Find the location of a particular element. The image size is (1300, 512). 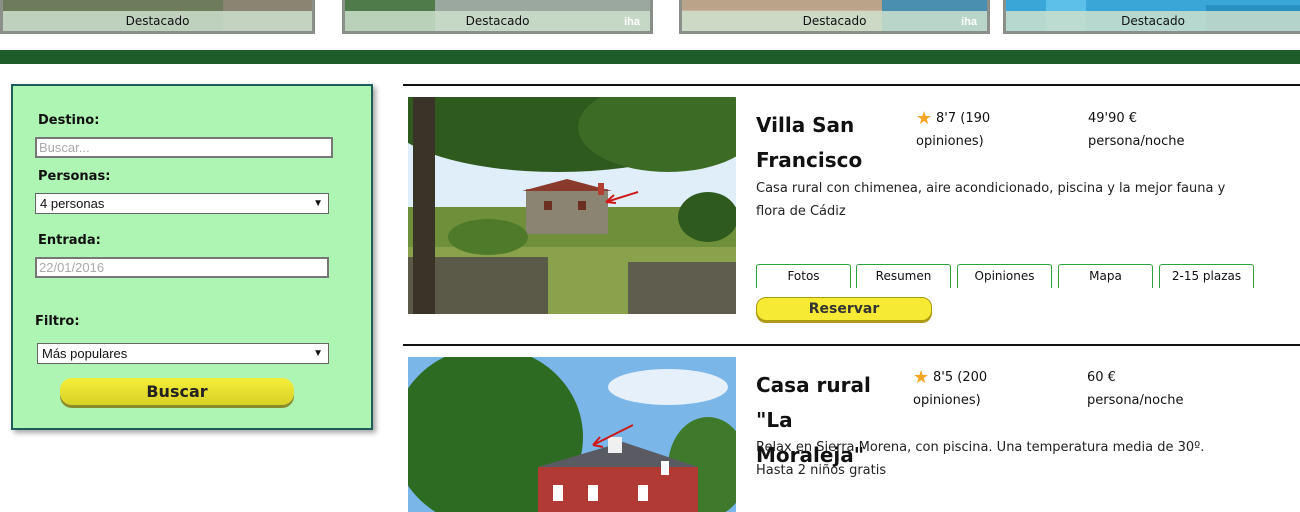

filtro-select: Más populares ▼ is located at coordinates (183, 353).